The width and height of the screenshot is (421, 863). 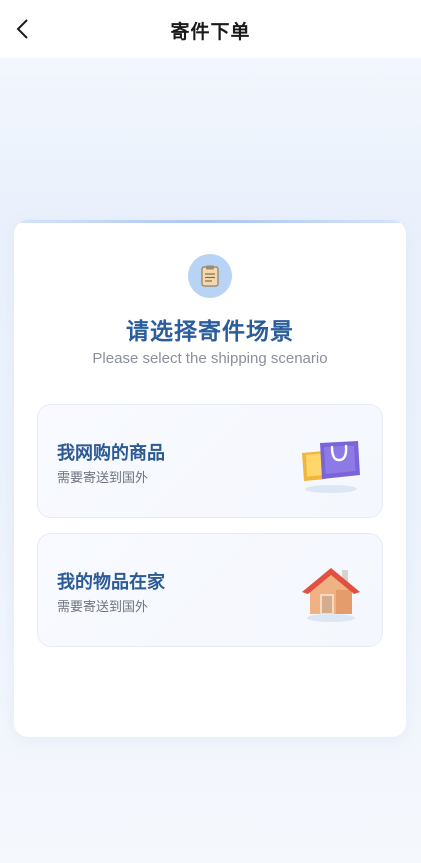 I want to click on shopping-bag-icon, so click(x=331, y=467).